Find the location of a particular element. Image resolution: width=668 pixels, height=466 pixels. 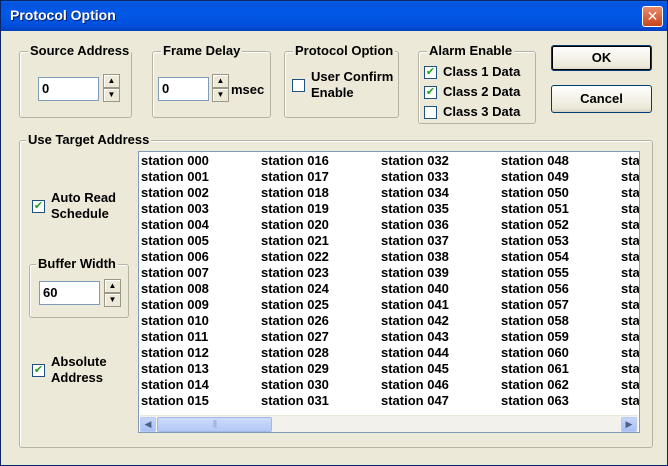

station-list-item: station 019 is located at coordinates (295, 209).